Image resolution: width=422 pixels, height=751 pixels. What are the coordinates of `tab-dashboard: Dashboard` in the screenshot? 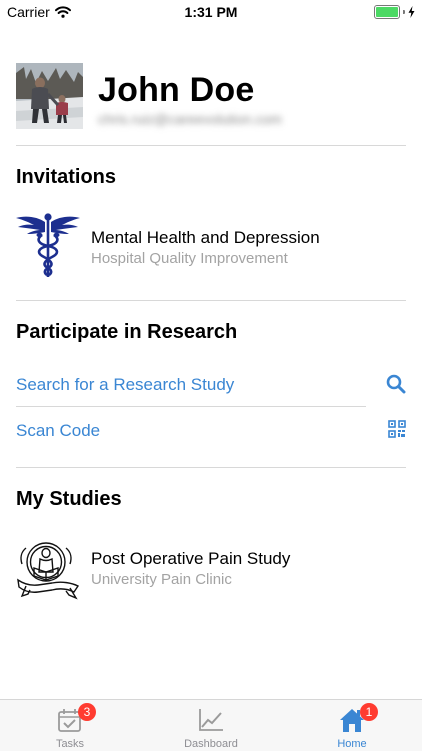 It's located at (211, 725).